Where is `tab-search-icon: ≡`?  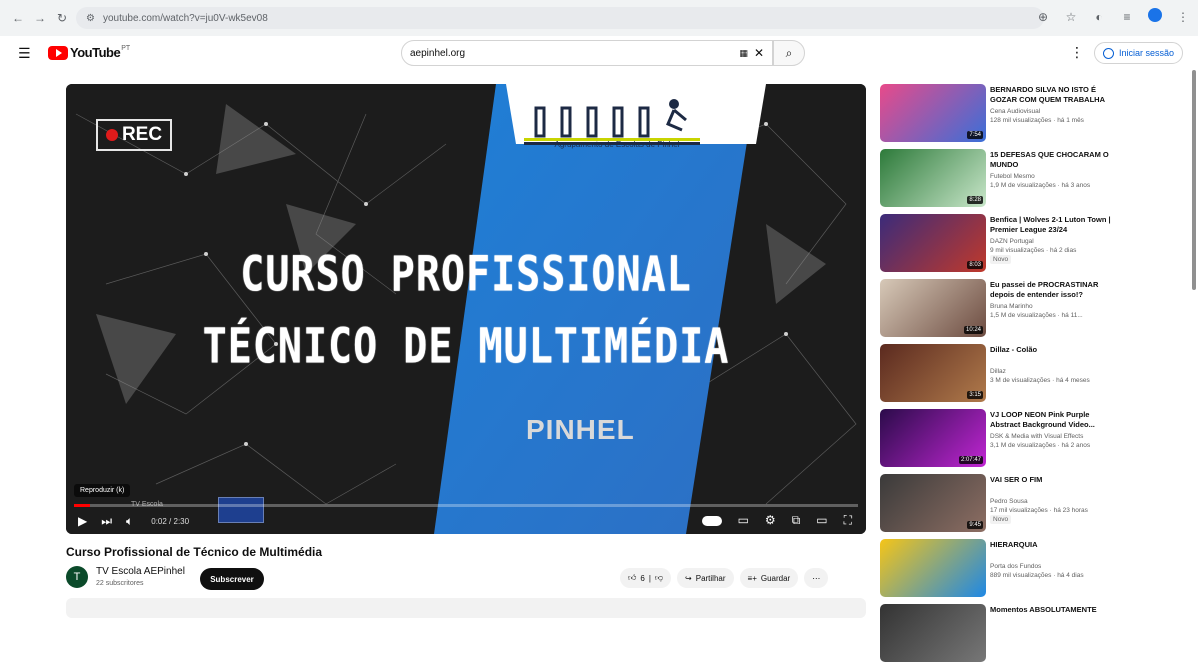 tab-search-icon: ≡ is located at coordinates (1127, 17).